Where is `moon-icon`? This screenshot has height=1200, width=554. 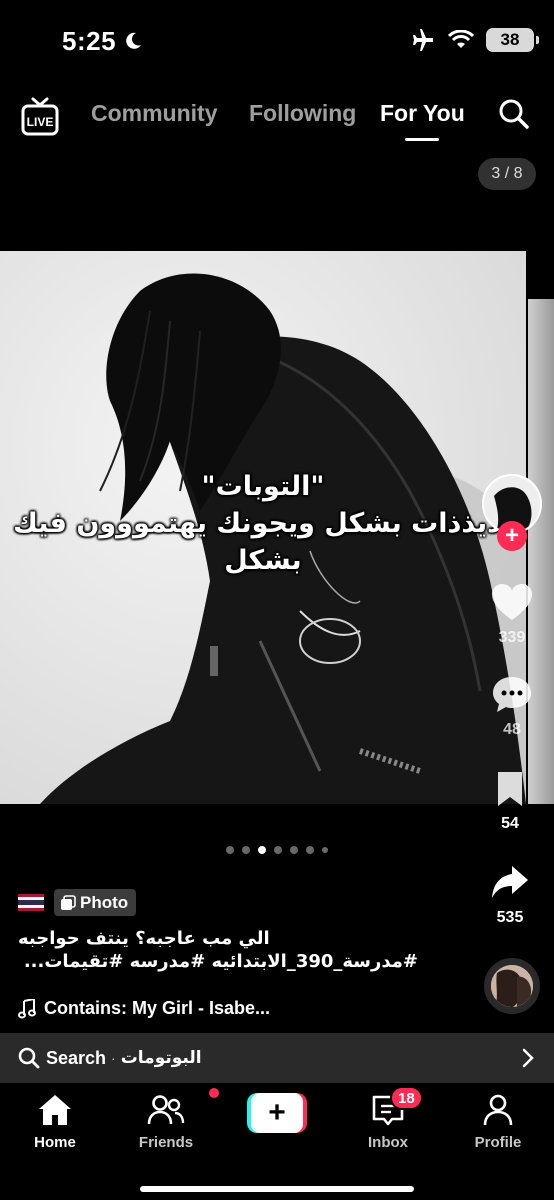
moon-icon is located at coordinates (133, 40).